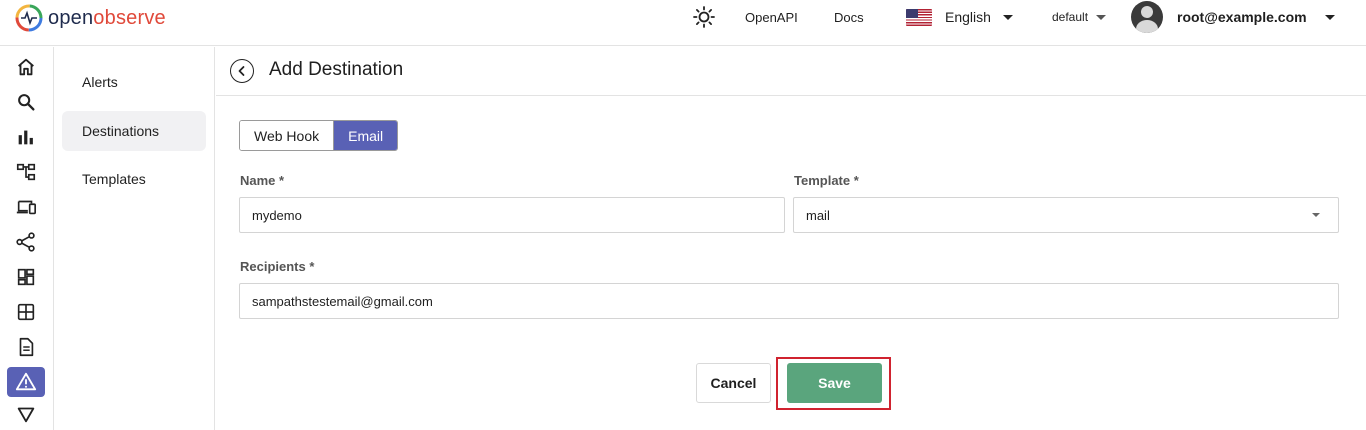 The width and height of the screenshot is (1366, 430). What do you see at coordinates (365, 135) in the screenshot?
I see `toggle-email: Email` at bounding box center [365, 135].